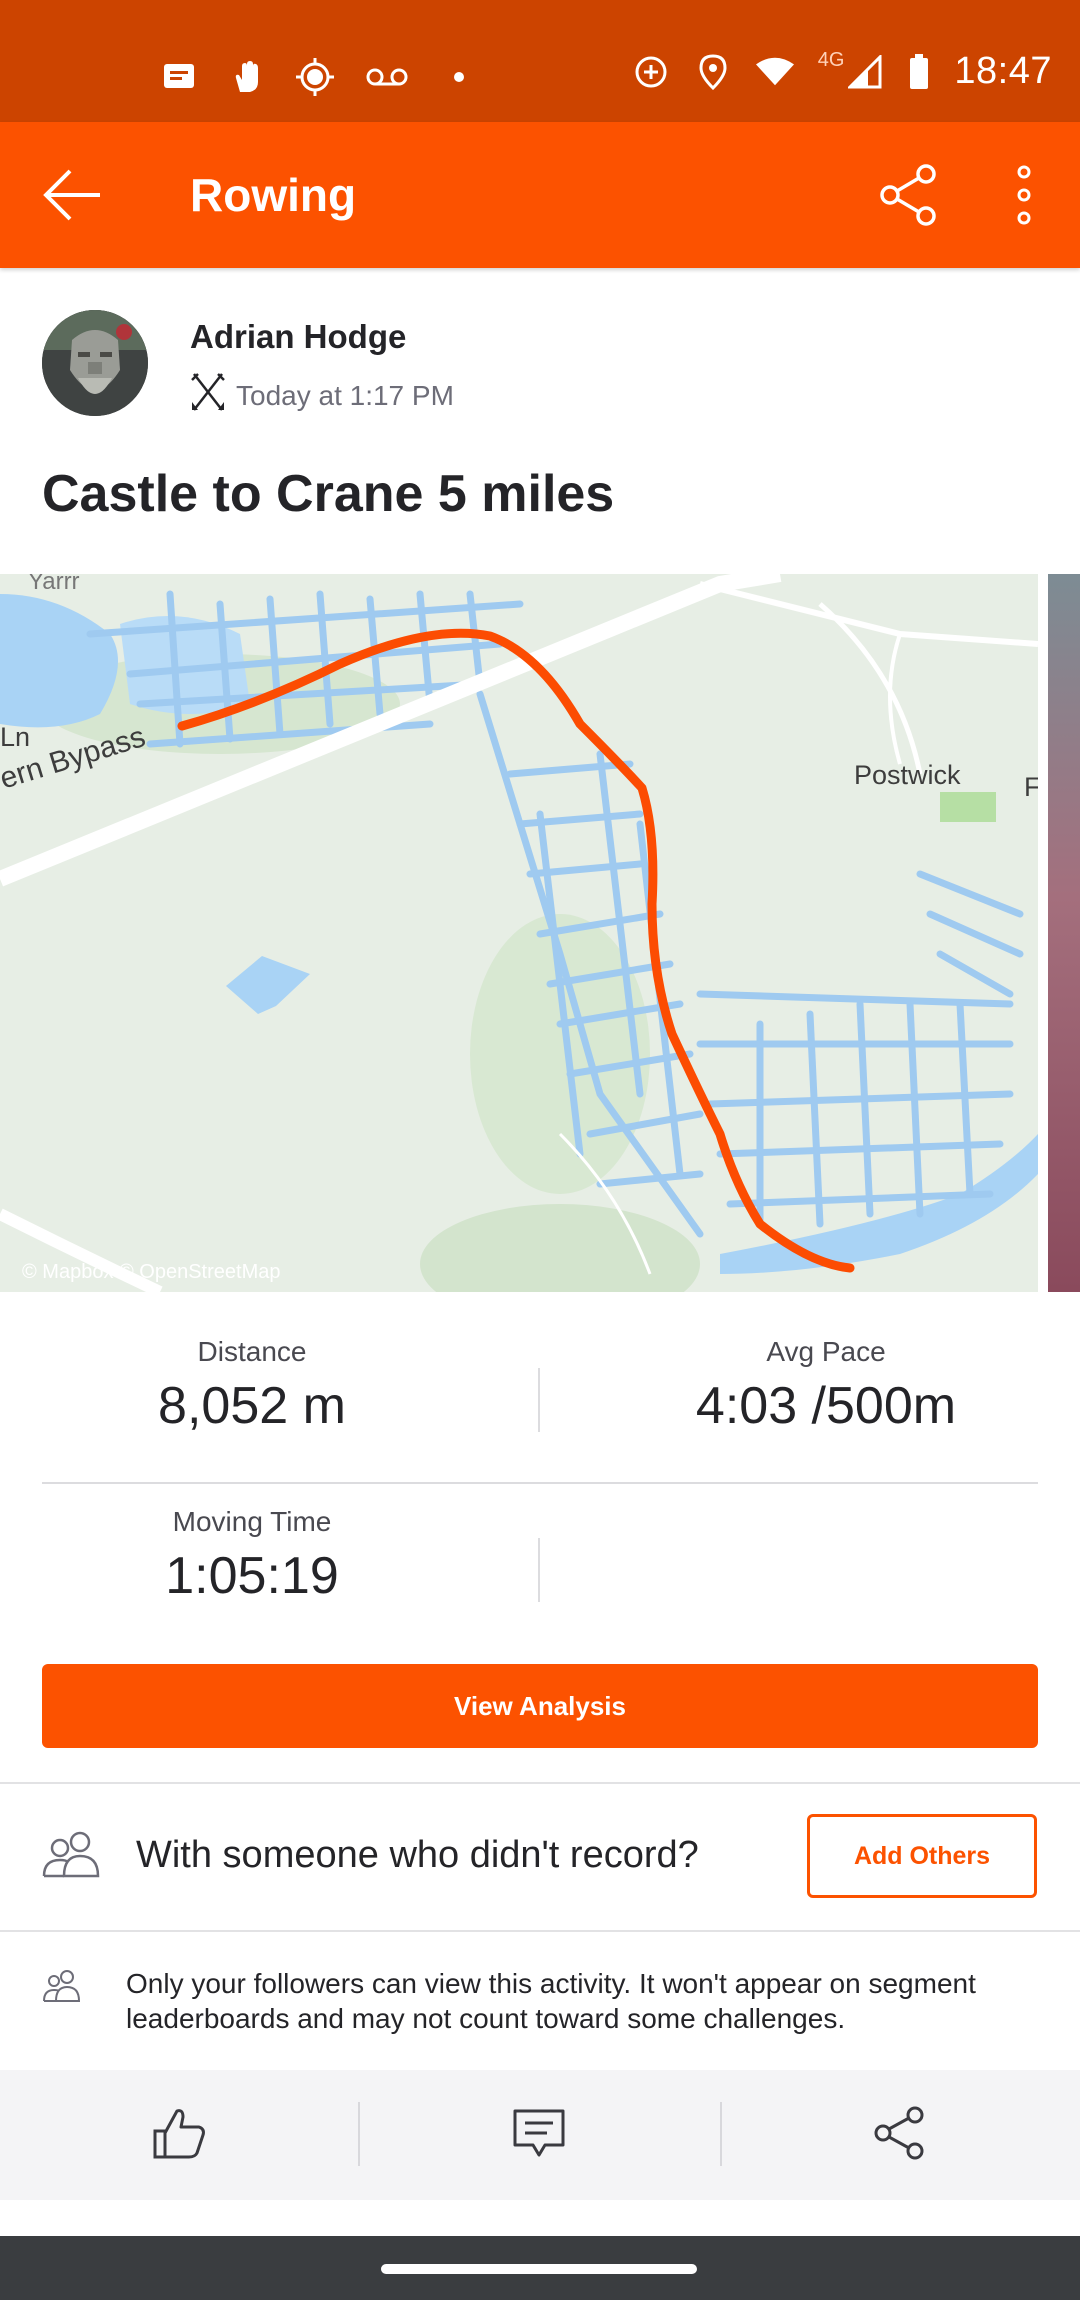  I want to click on with-others-text: With someone who didn't record?, so click(417, 1855).